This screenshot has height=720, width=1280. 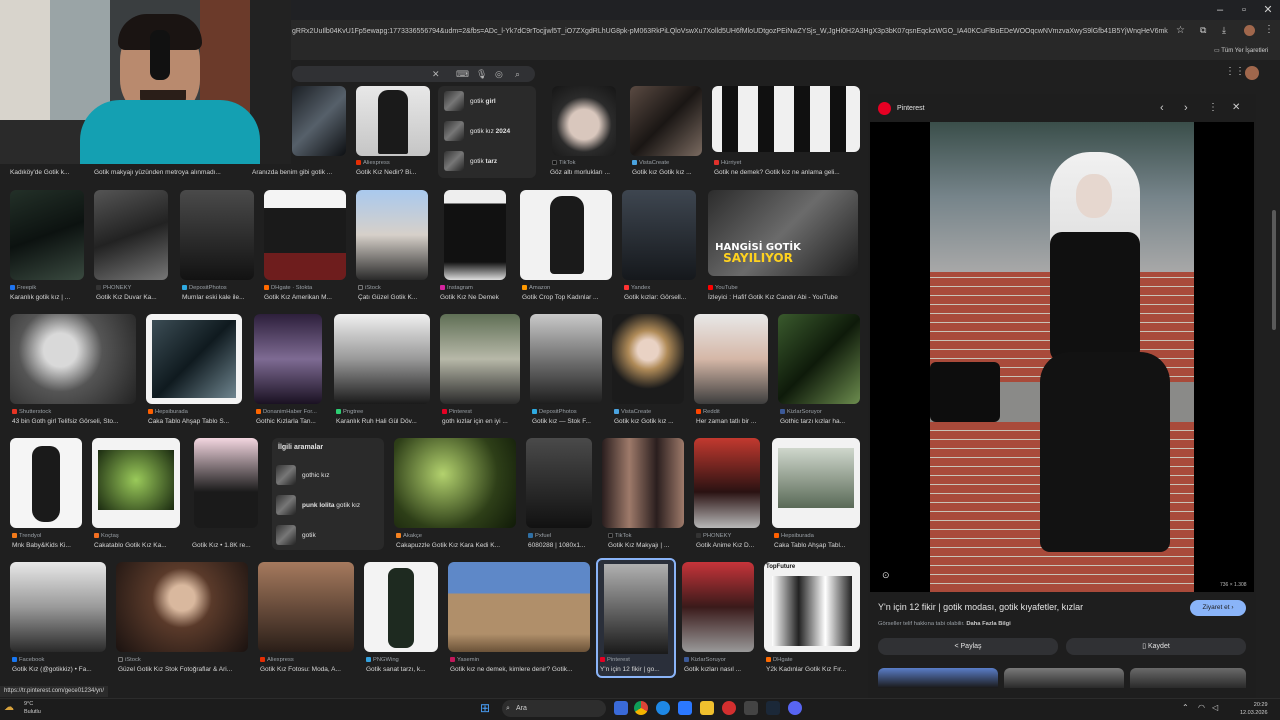 What do you see at coordinates (1213, 107) in the screenshot?
I see `more-options-icon: ⋮` at bounding box center [1213, 107].